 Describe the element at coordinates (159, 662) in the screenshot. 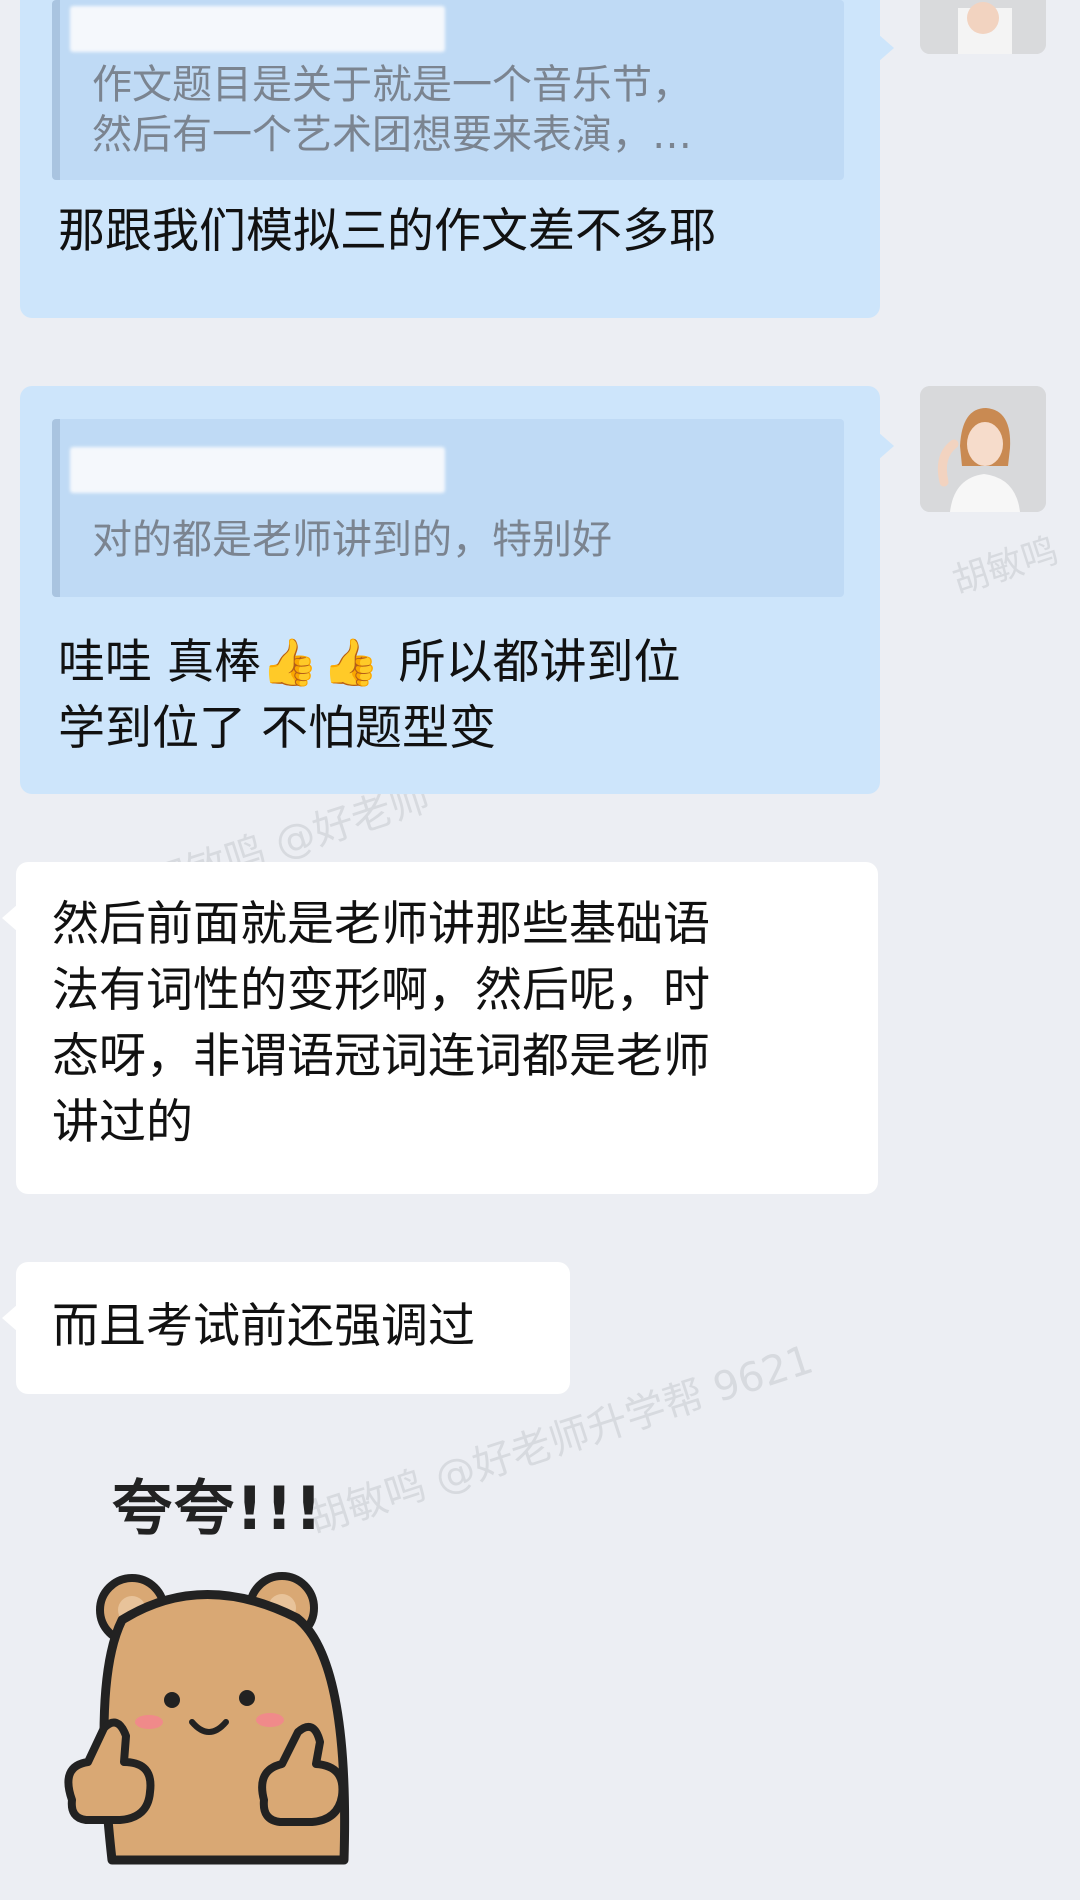

I see `message-text-part: 哇哇 真棒` at that location.